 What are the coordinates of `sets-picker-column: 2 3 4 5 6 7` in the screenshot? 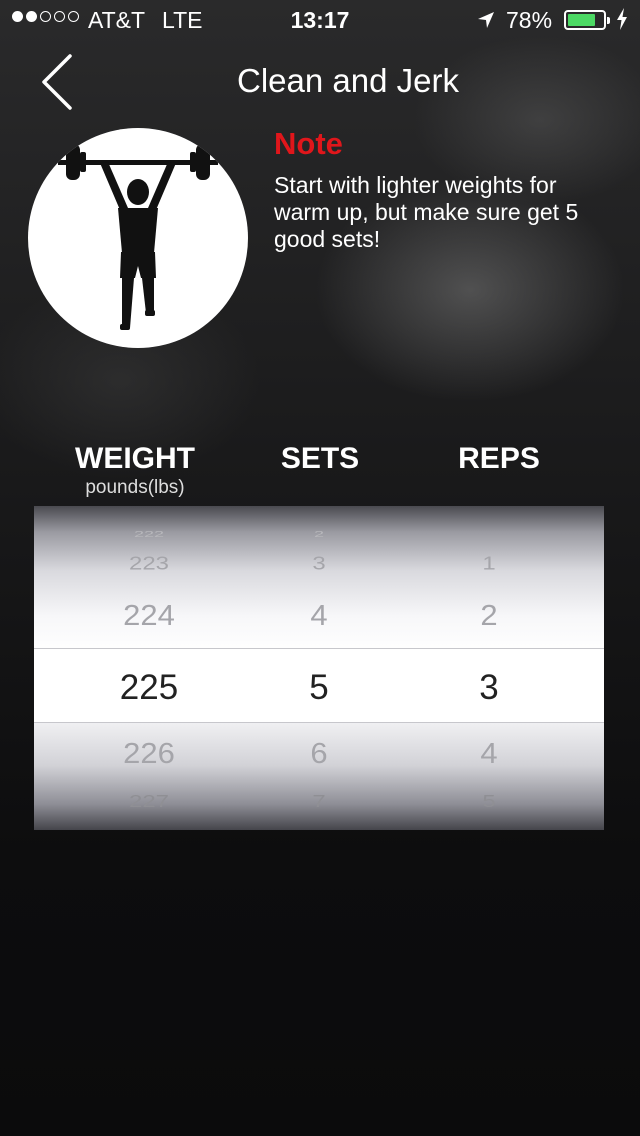 It's located at (319, 668).